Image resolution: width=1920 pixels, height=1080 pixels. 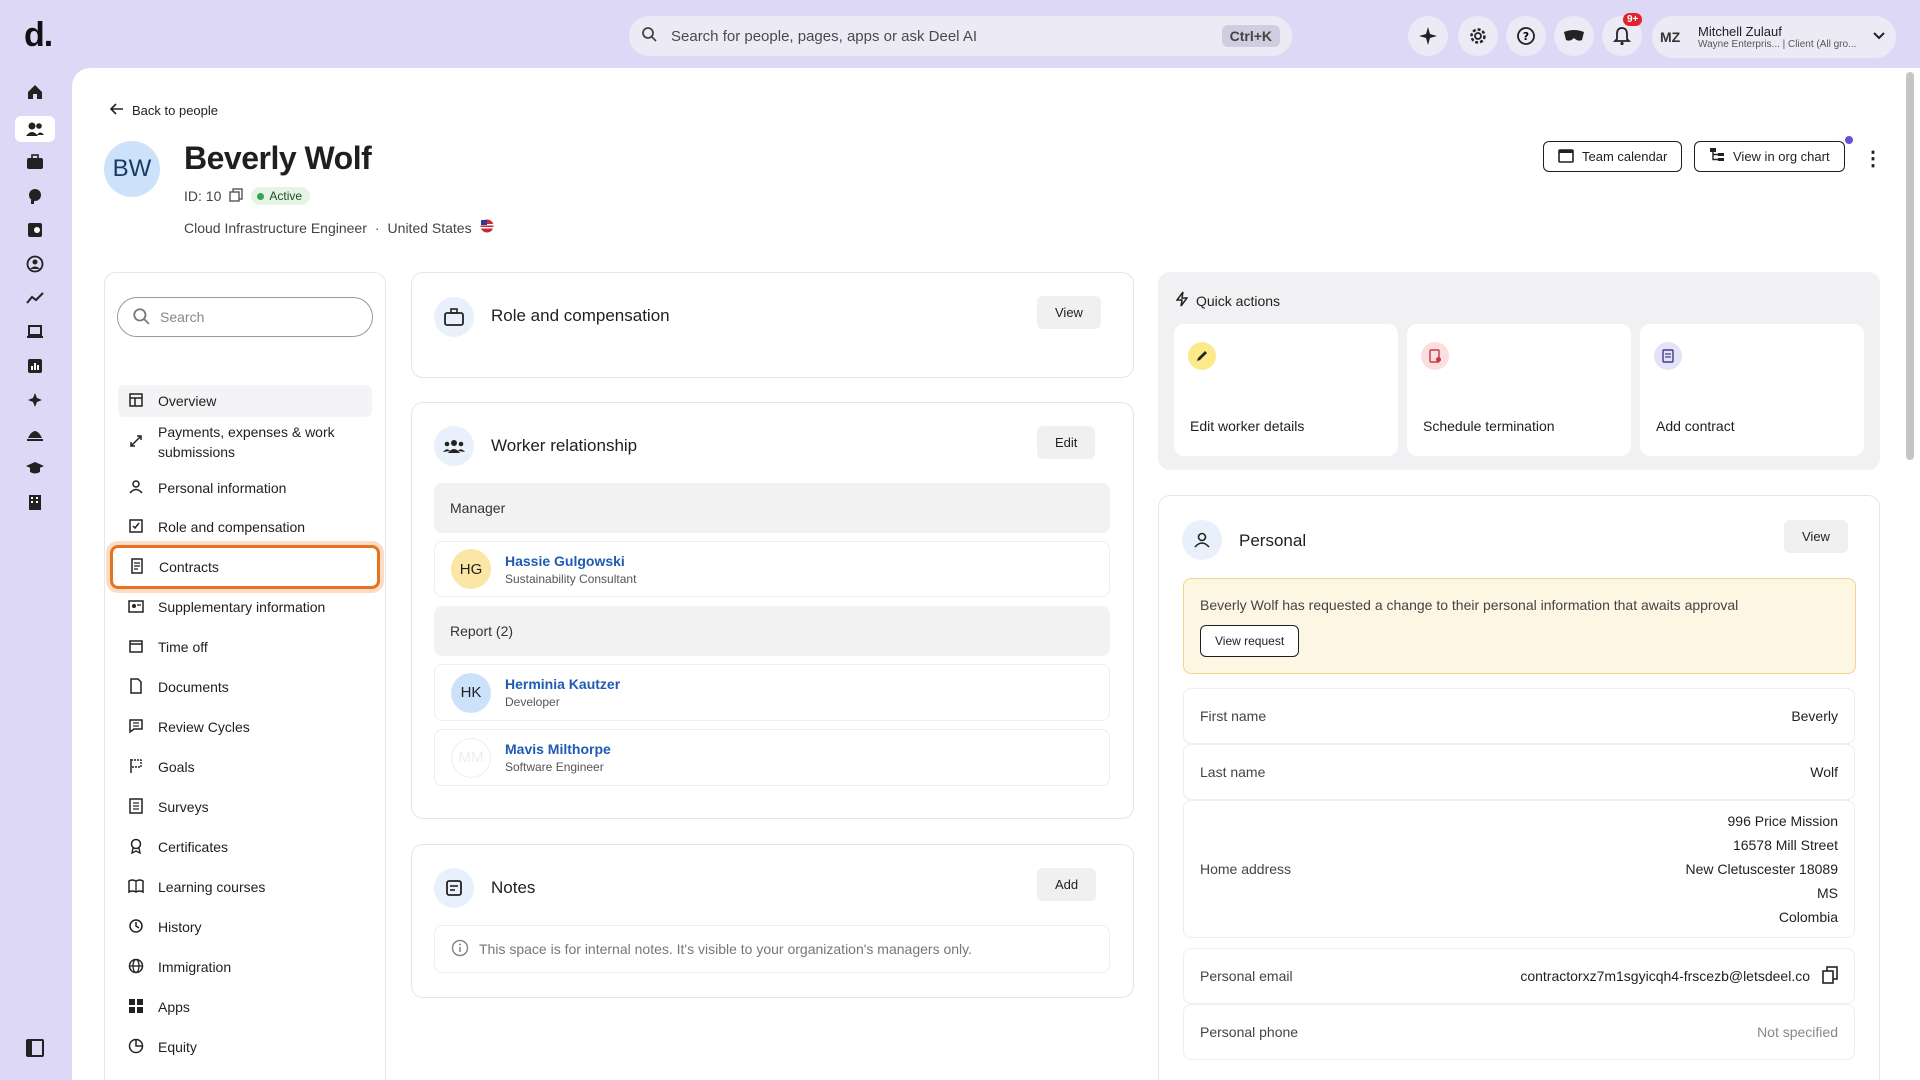 I want to click on quick-actions-title: Quick actions, so click(x=1238, y=300).